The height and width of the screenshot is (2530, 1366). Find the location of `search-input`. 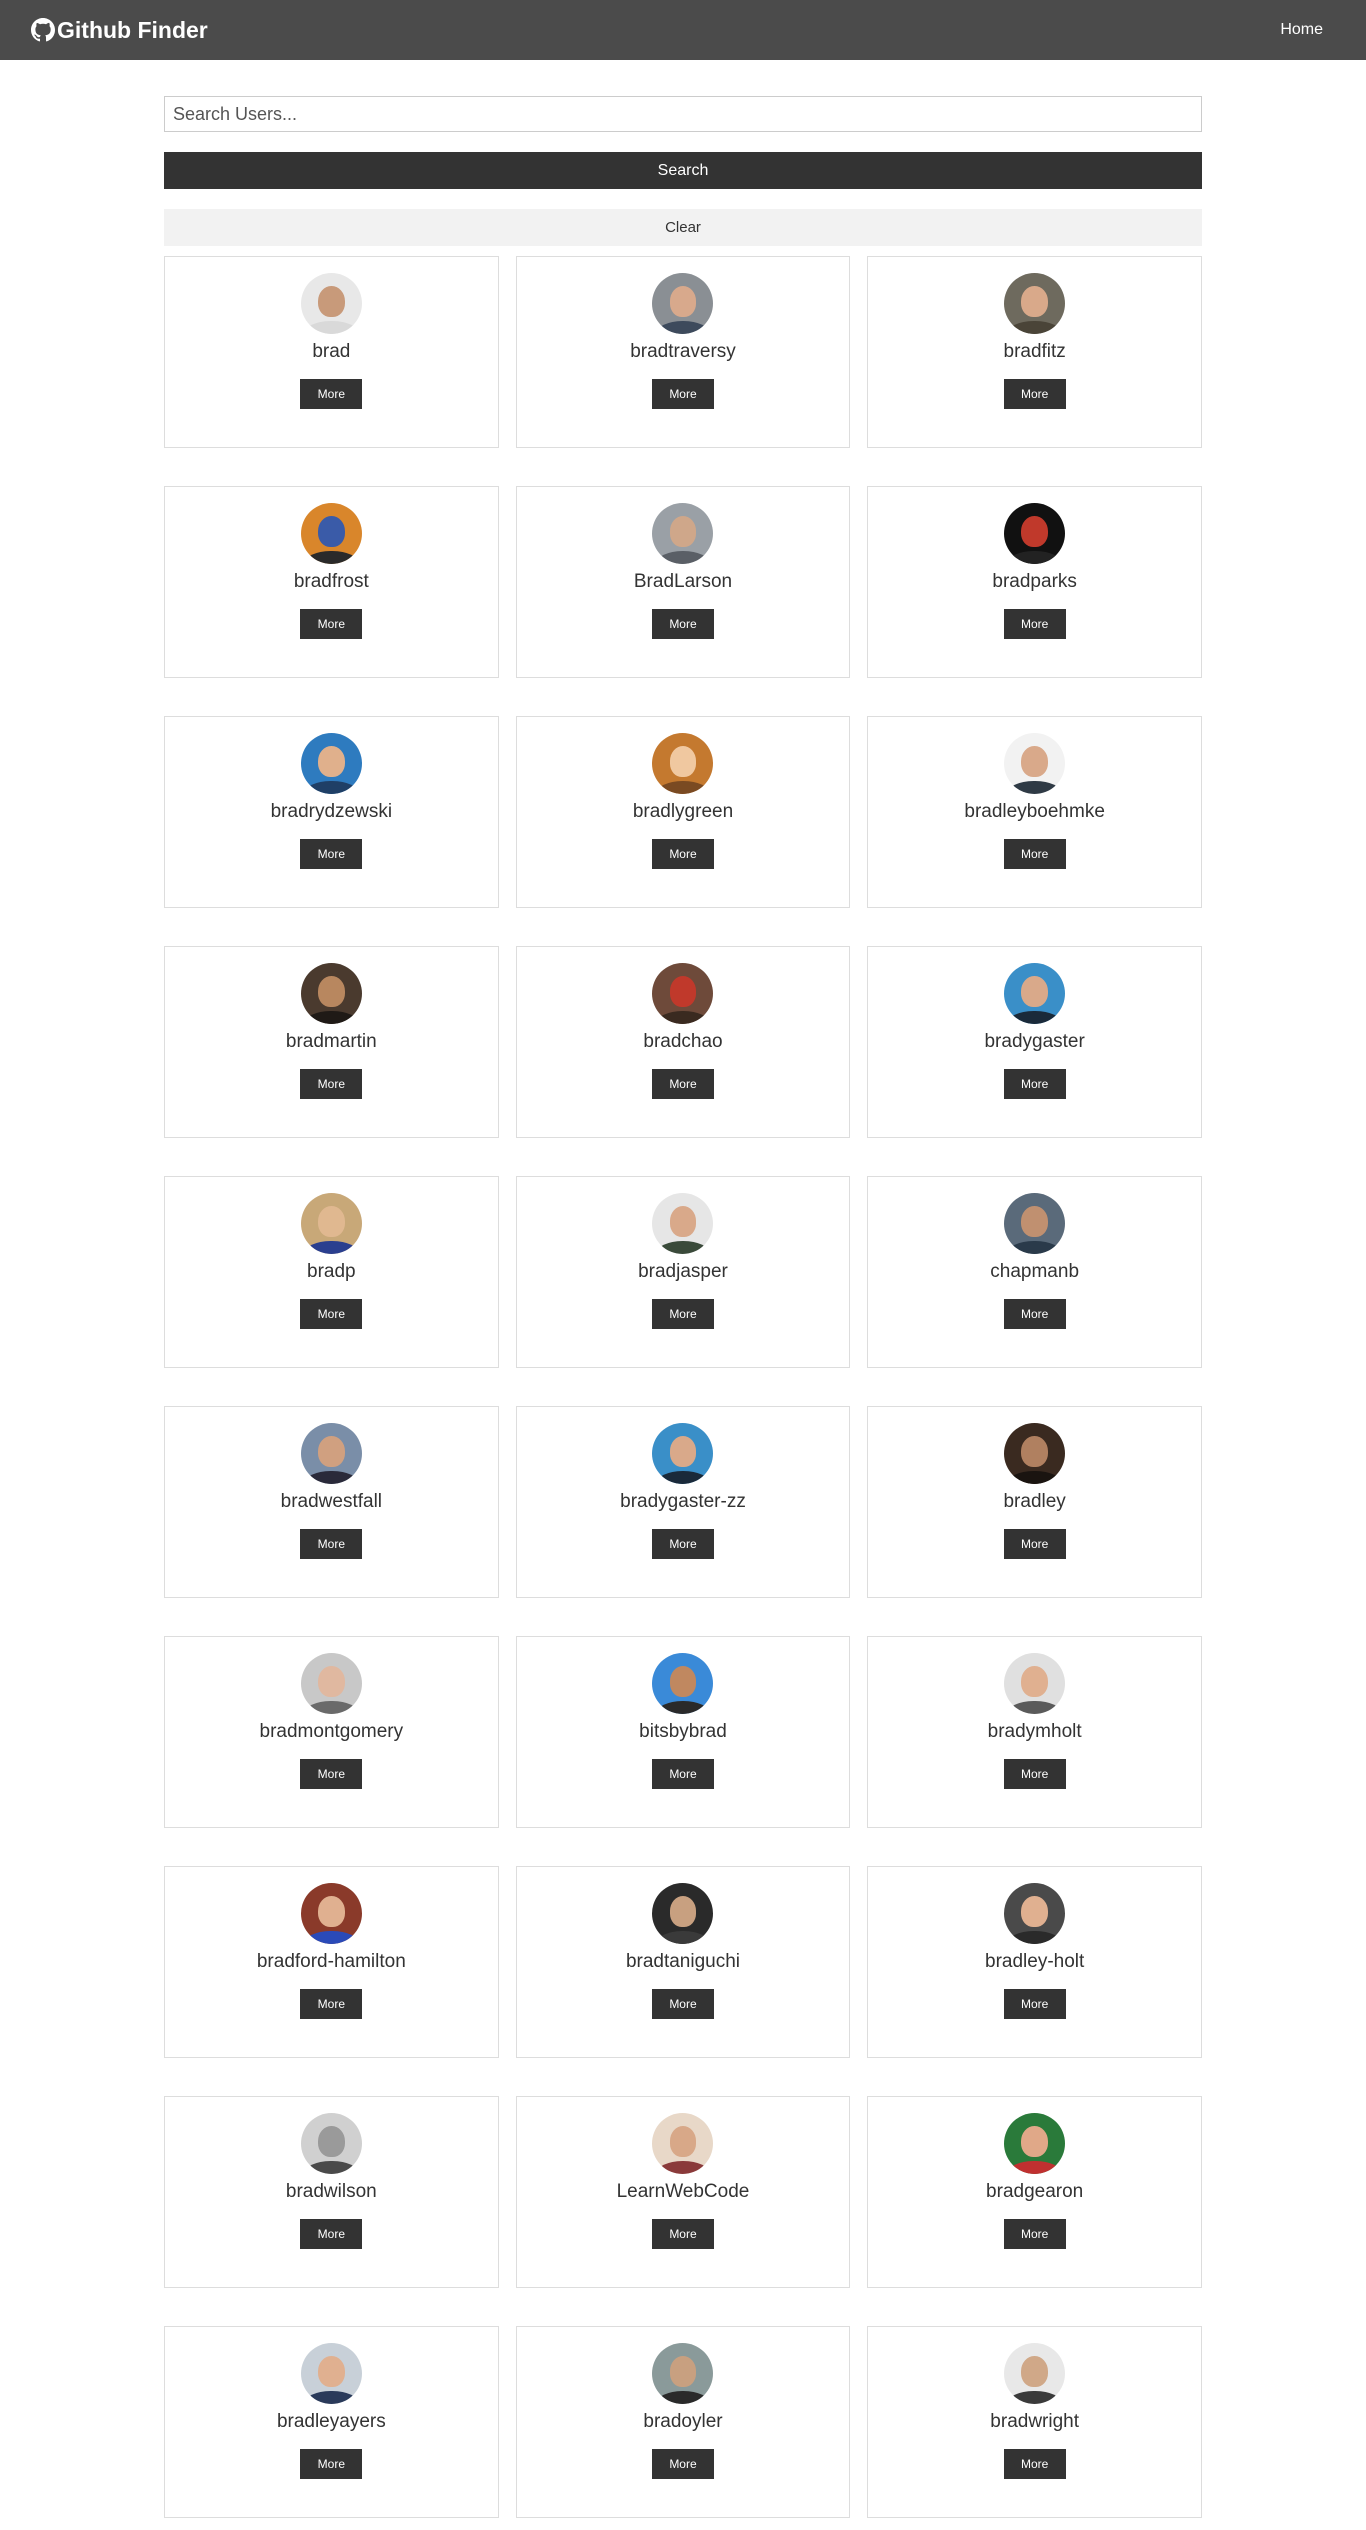

search-input is located at coordinates (683, 114).